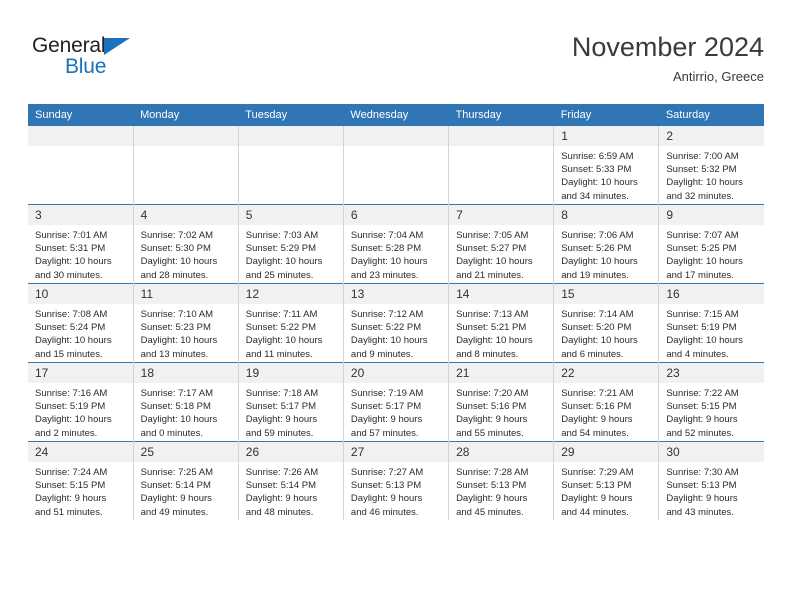 The height and width of the screenshot is (612, 792). What do you see at coordinates (279, 275) in the screenshot?
I see `daylight-text-line2: and 25 minutes.` at bounding box center [279, 275].